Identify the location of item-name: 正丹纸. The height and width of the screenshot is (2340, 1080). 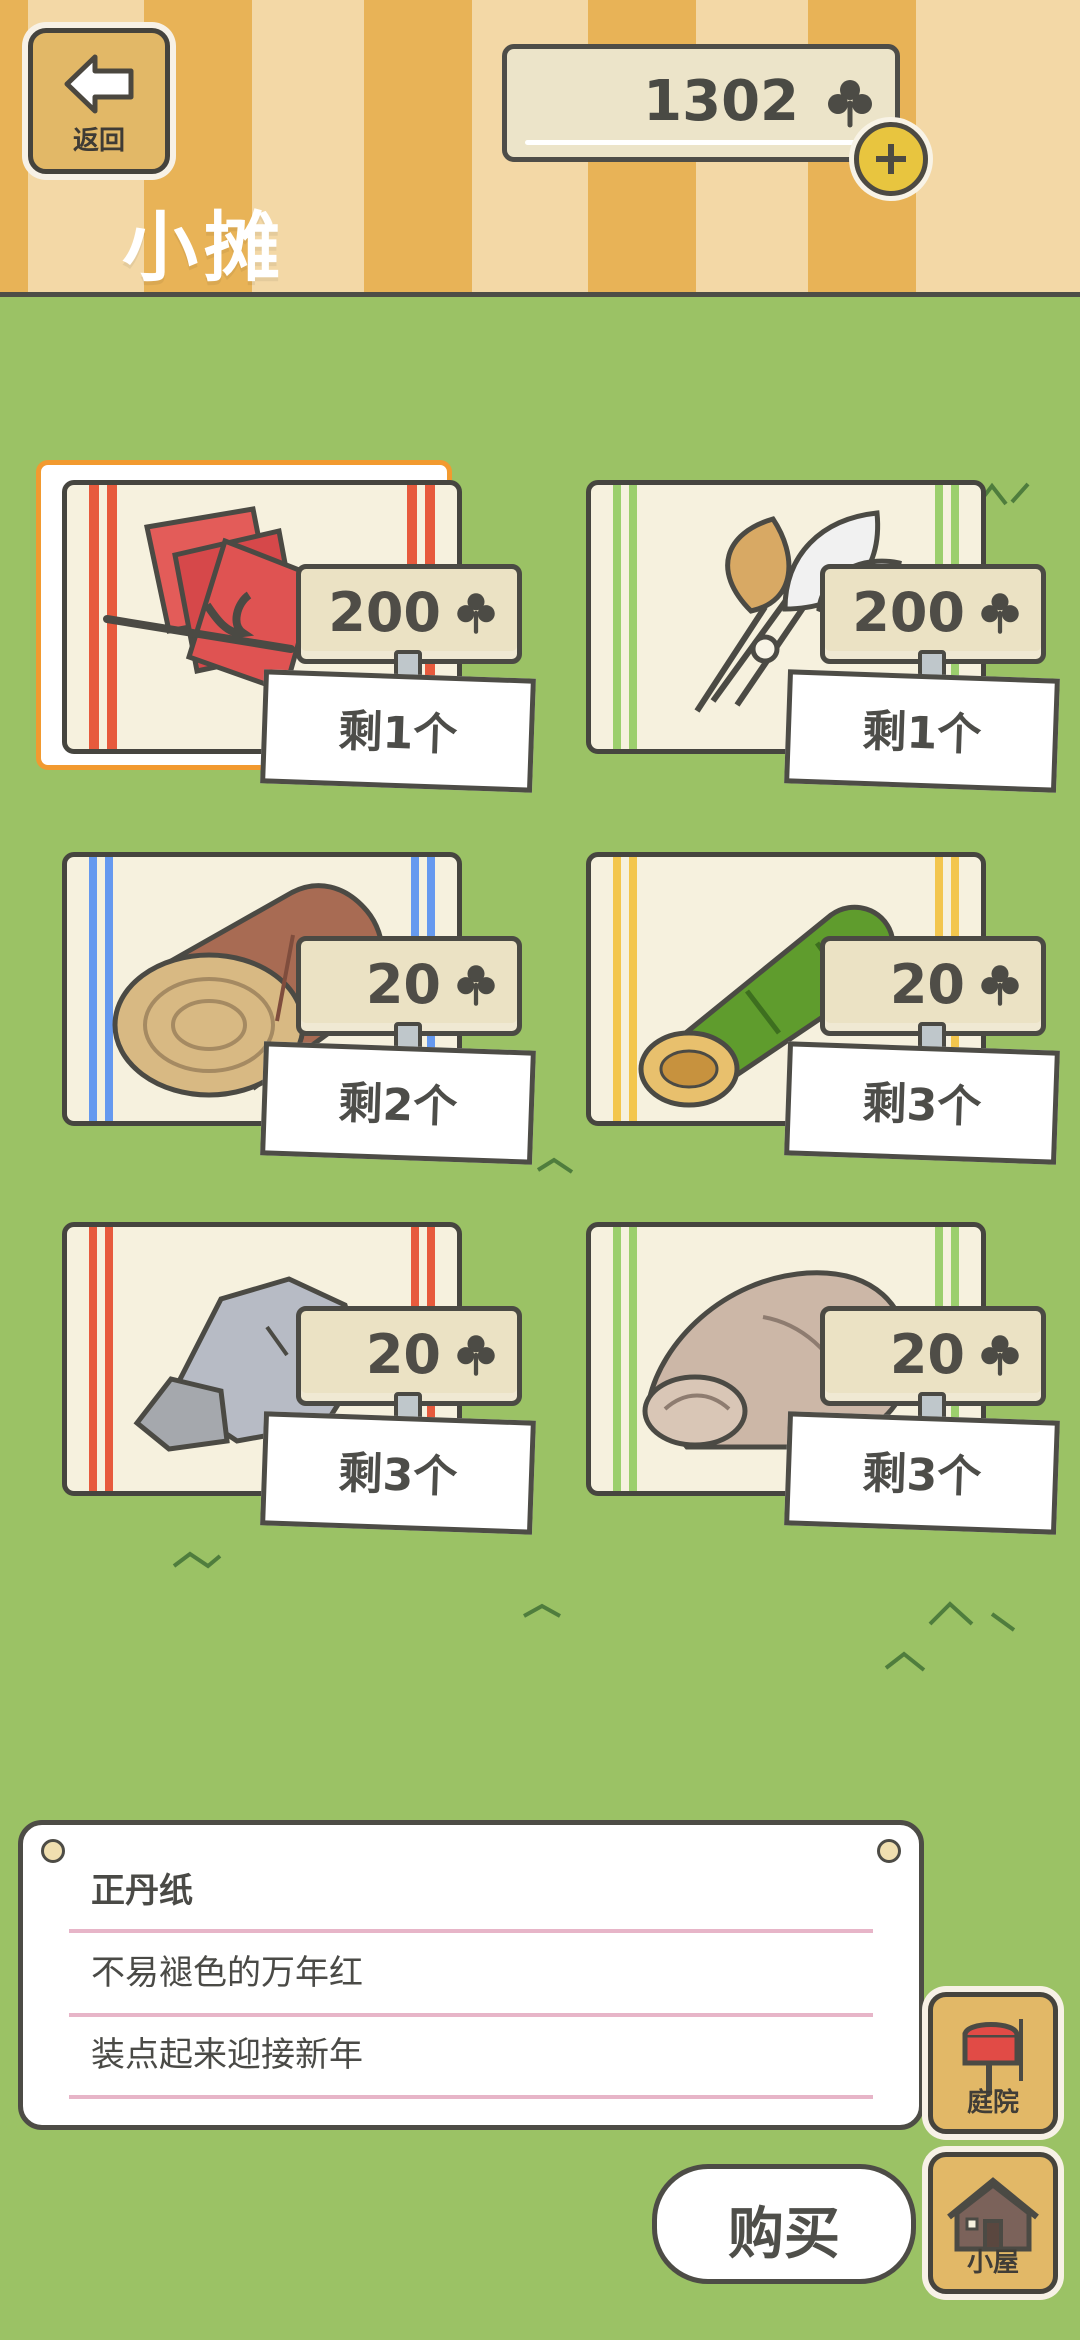
(142, 1891).